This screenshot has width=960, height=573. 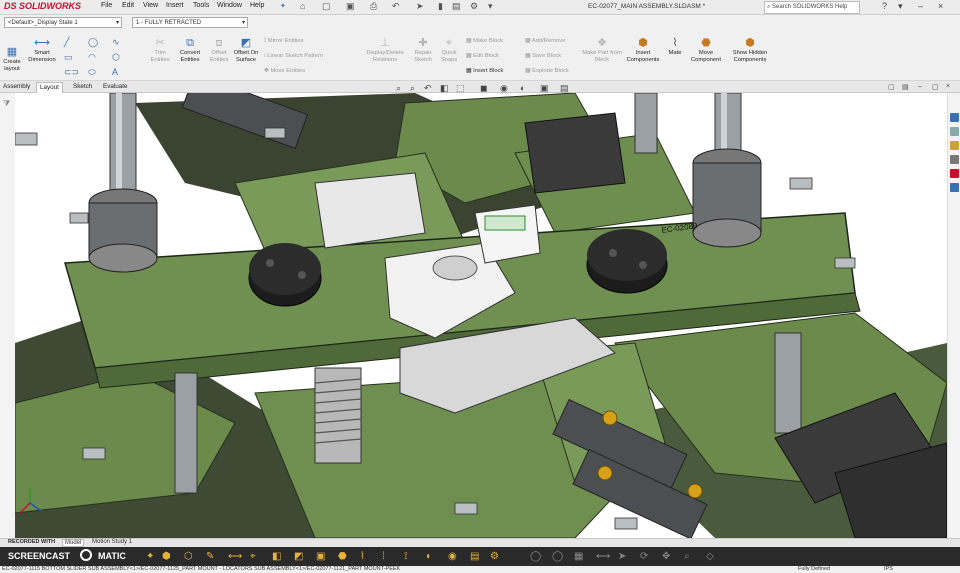 I want to click on edit-appearance-icon: ◐, so click(x=522, y=88).